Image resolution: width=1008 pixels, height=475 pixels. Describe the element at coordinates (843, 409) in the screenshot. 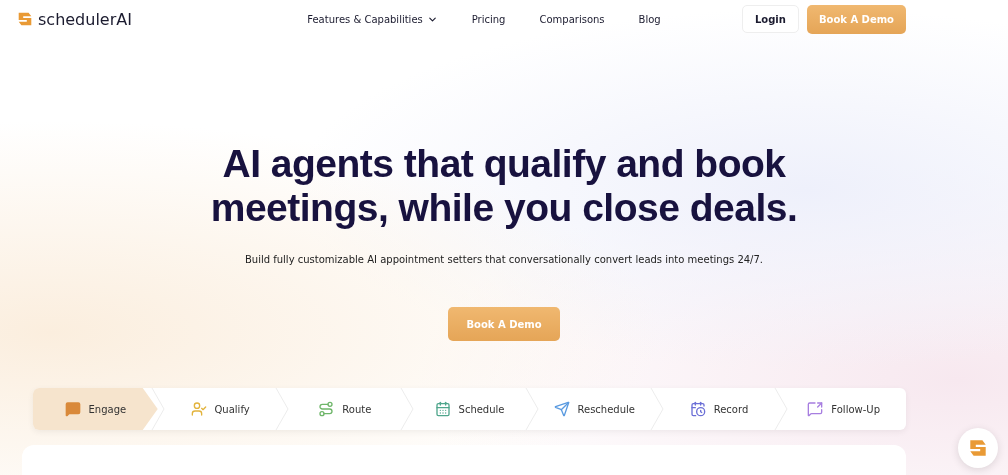

I see `step-tab: Follow-Up` at that location.